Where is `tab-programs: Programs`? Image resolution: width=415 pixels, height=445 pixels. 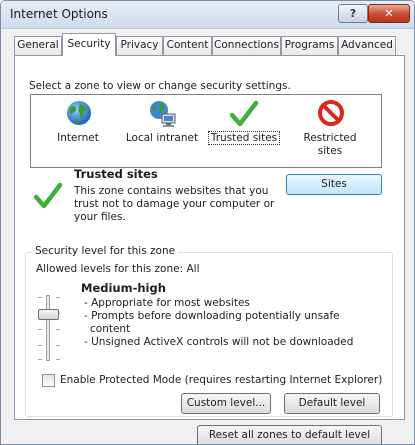
tab-programs: Programs is located at coordinates (309, 45).